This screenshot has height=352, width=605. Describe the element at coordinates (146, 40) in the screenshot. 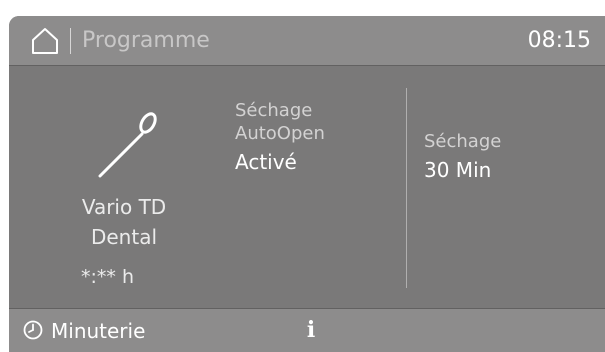

I see `page-title: Programme` at that location.